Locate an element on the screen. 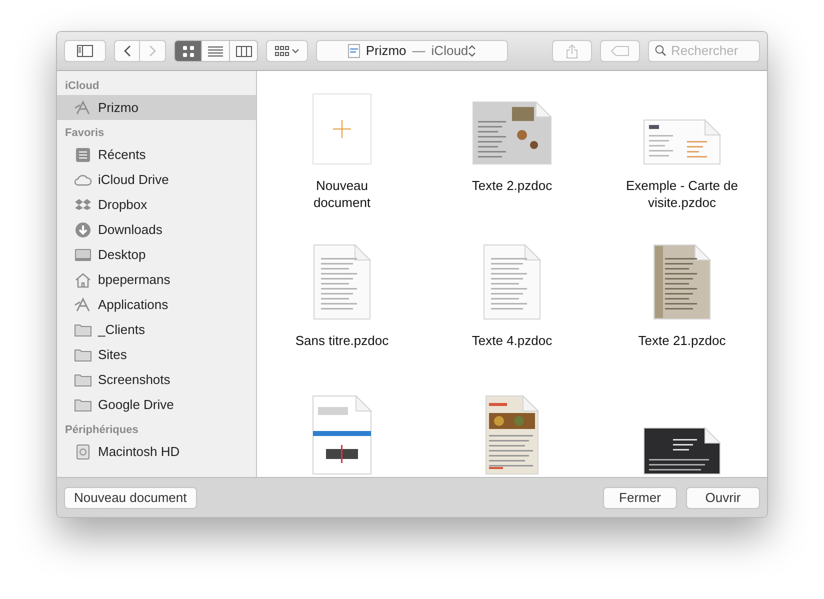 The height and width of the screenshot is (599, 824). sidebar-item: Macintosh HD is located at coordinates (156, 451).